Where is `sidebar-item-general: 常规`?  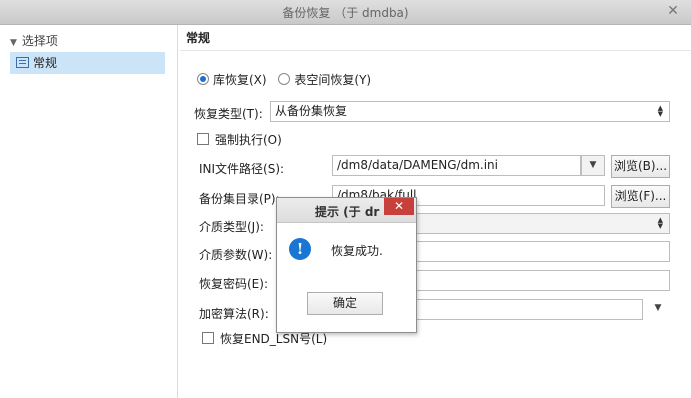
sidebar-item-general: 常规 is located at coordinates (87, 63).